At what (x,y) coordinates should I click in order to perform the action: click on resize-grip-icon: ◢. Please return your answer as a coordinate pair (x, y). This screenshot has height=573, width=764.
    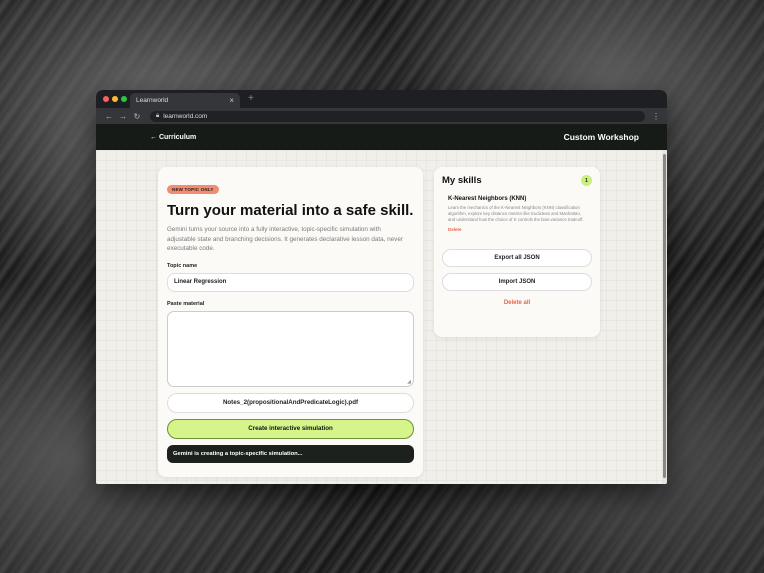
    Looking at the image, I should click on (409, 382).